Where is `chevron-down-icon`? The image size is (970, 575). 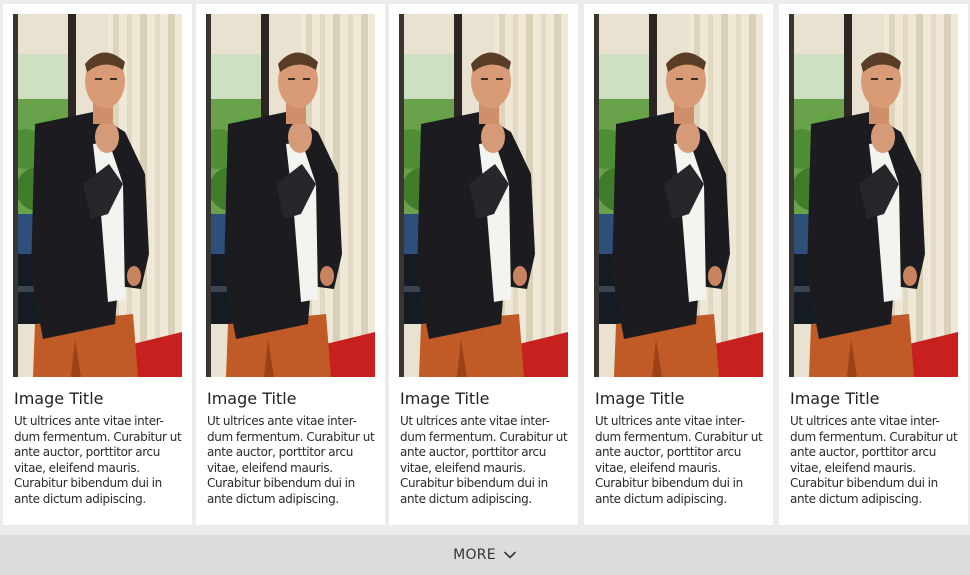 chevron-down-icon is located at coordinates (510, 555).